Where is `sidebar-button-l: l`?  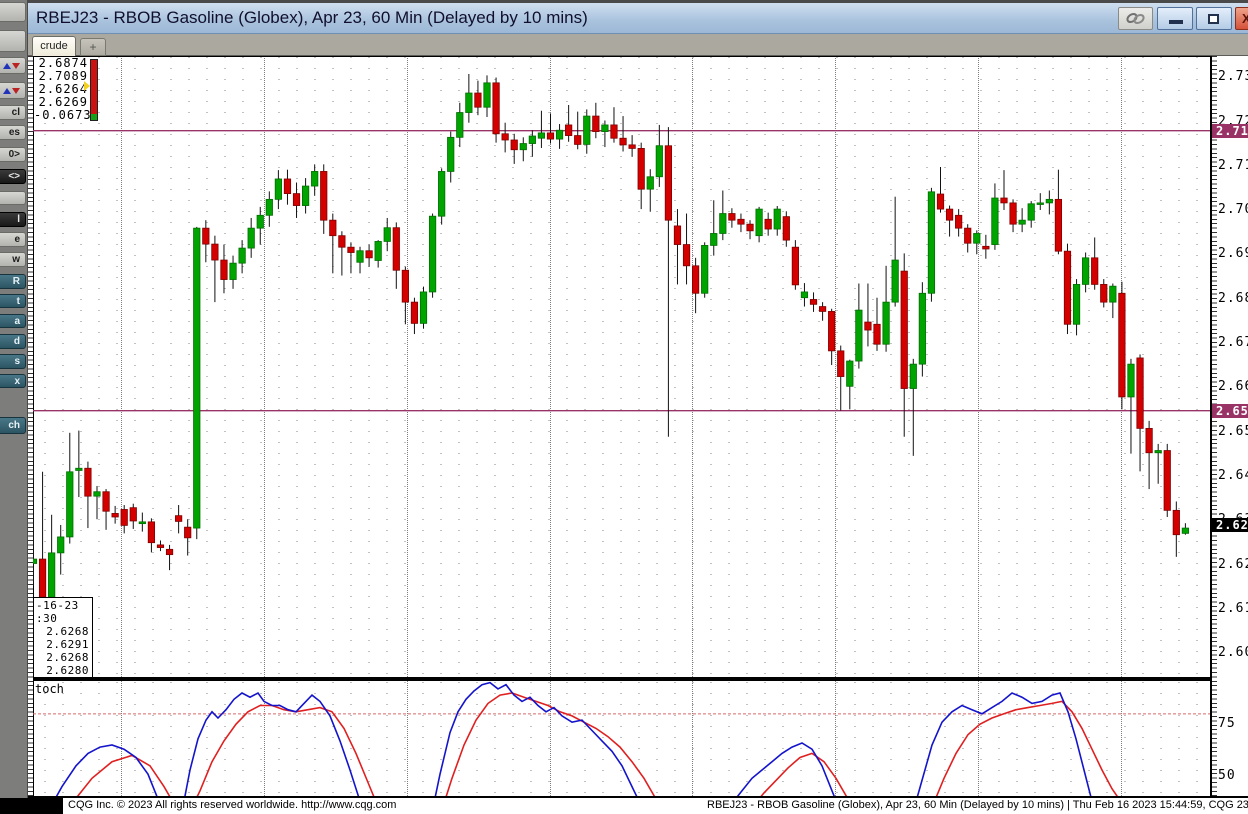
sidebar-button-l: l is located at coordinates (13, 219).